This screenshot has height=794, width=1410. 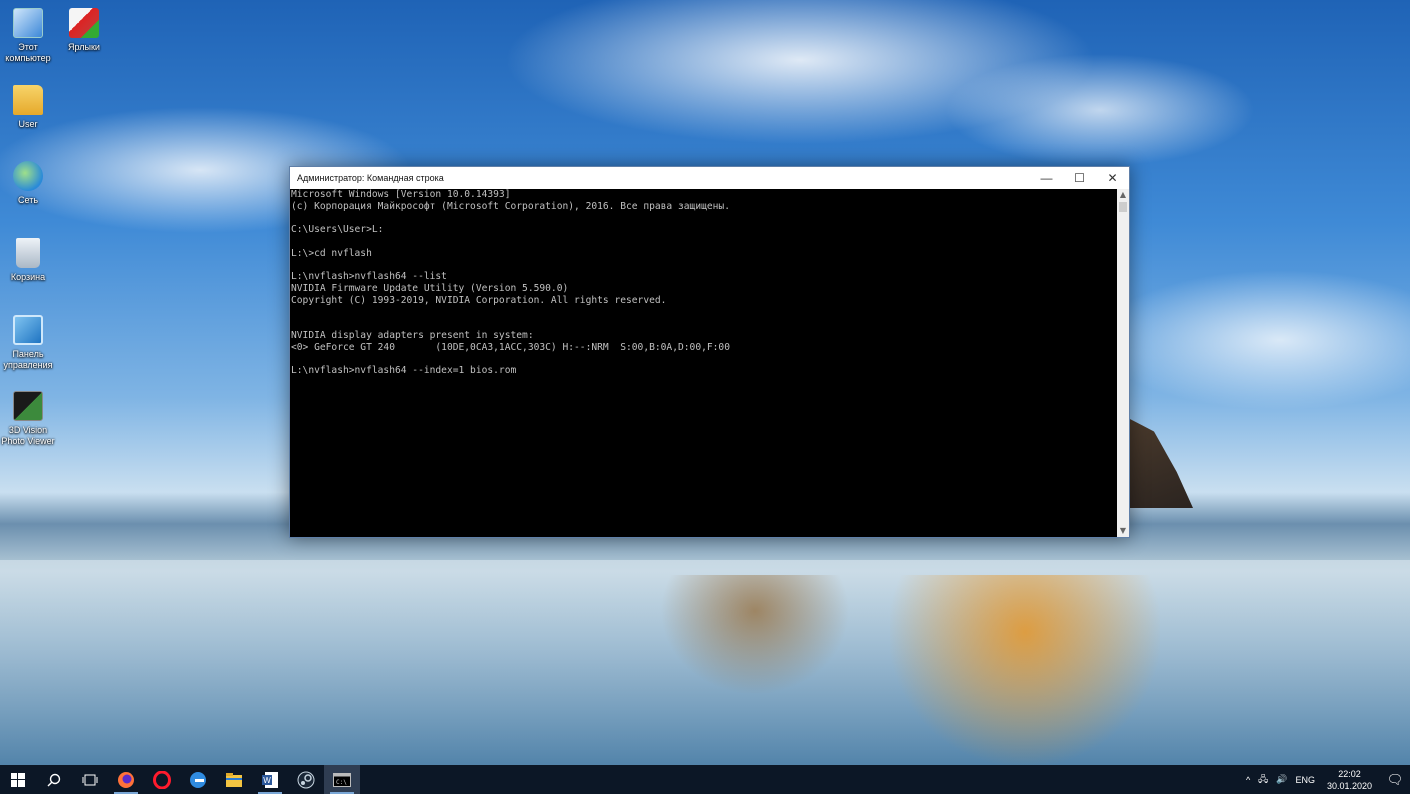 I want to click on taskbar-opera, so click(x=162, y=779).